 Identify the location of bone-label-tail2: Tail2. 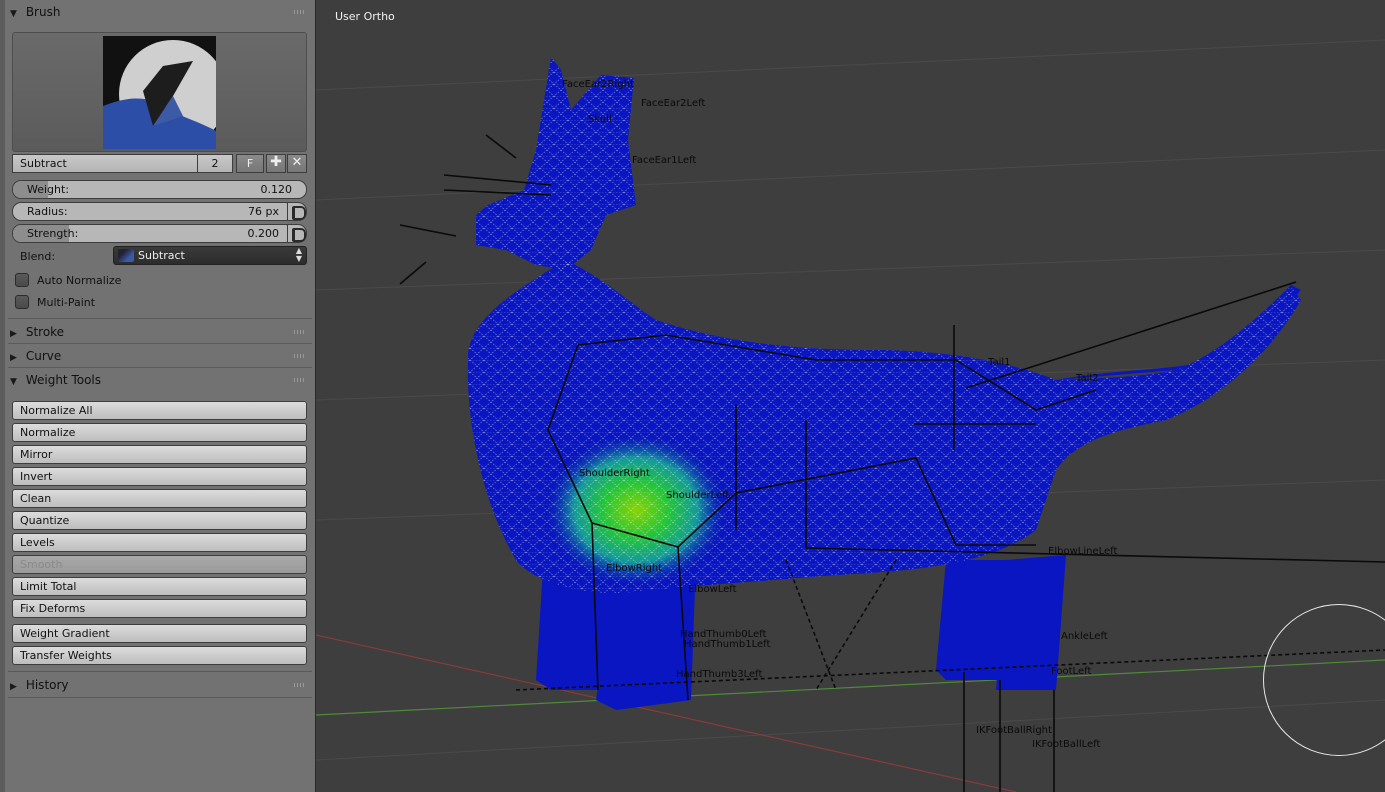
(1087, 378).